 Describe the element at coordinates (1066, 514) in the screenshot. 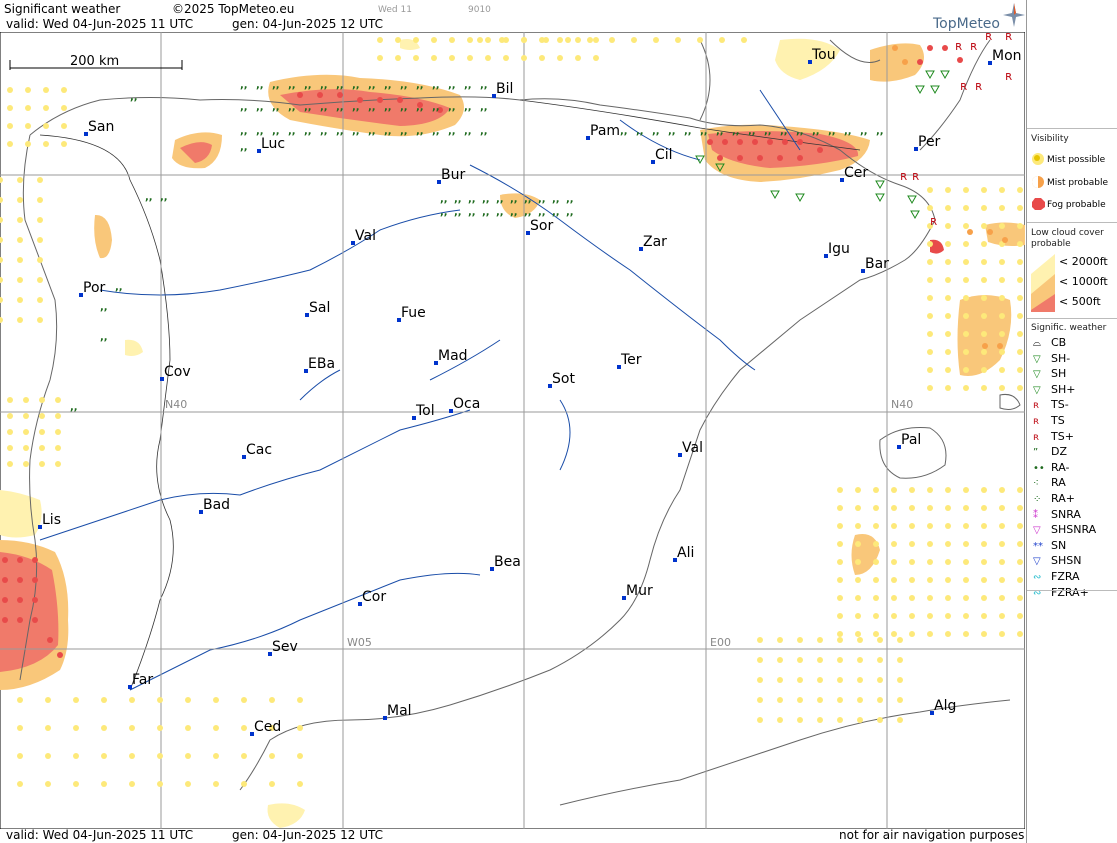

I see `sigwx-label: SNRA` at that location.